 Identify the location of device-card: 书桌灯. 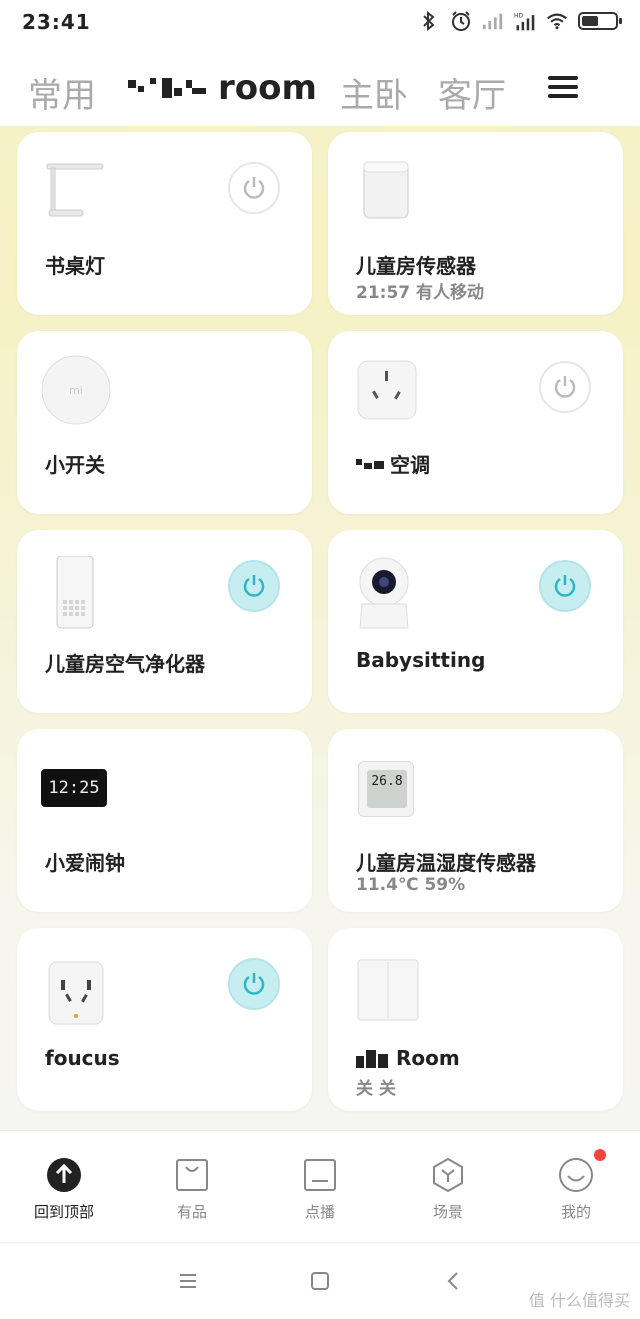
(164, 223).